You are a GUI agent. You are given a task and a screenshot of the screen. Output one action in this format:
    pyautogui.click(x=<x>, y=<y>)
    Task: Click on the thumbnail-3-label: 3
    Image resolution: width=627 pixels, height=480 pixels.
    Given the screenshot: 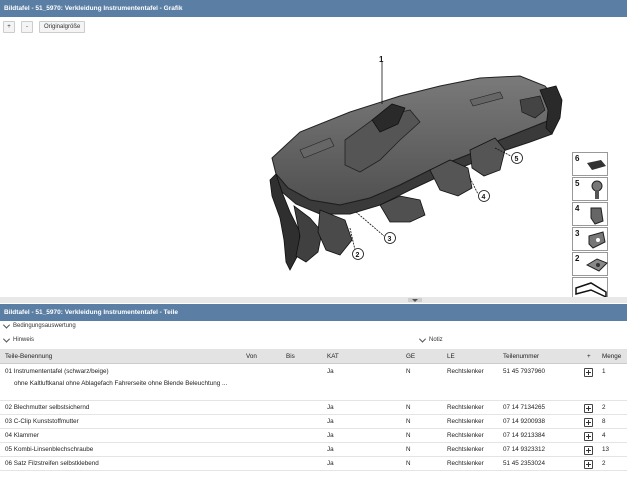 What is the action you would take?
    pyautogui.click(x=577, y=233)
    